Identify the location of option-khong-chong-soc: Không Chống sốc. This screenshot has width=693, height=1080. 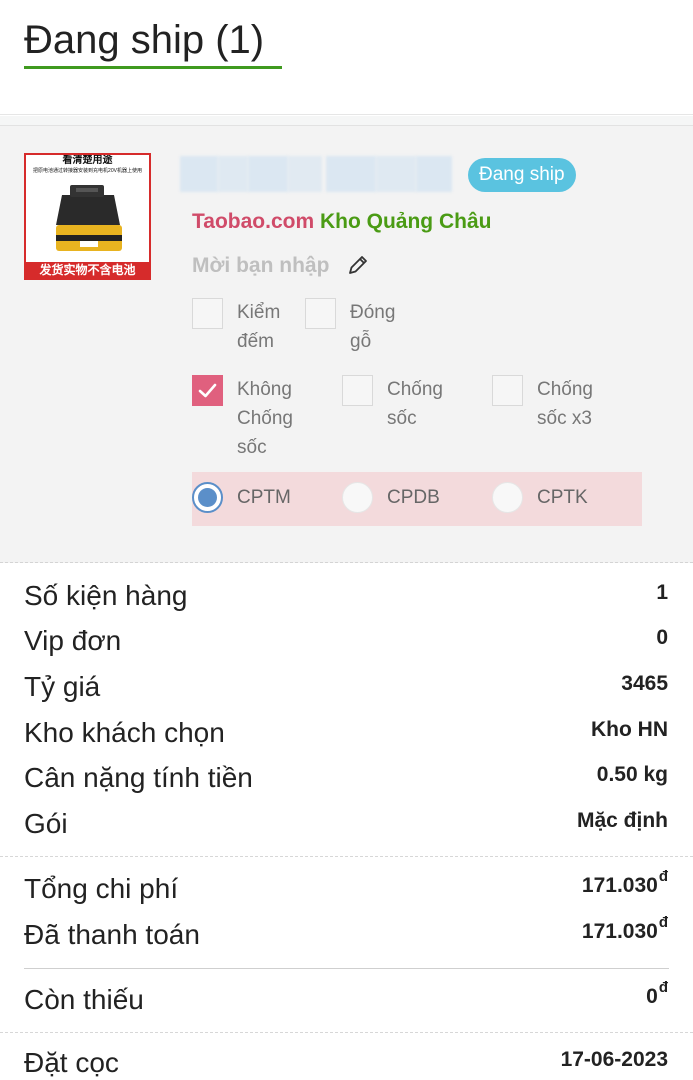
(252, 420).